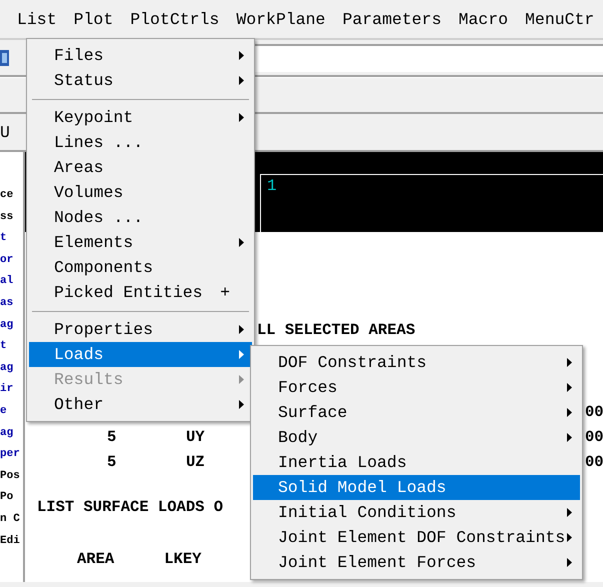 This screenshot has width=603, height=587. Describe the element at coordinates (392, 19) in the screenshot. I see `menu-bar-item: Parameters` at that location.